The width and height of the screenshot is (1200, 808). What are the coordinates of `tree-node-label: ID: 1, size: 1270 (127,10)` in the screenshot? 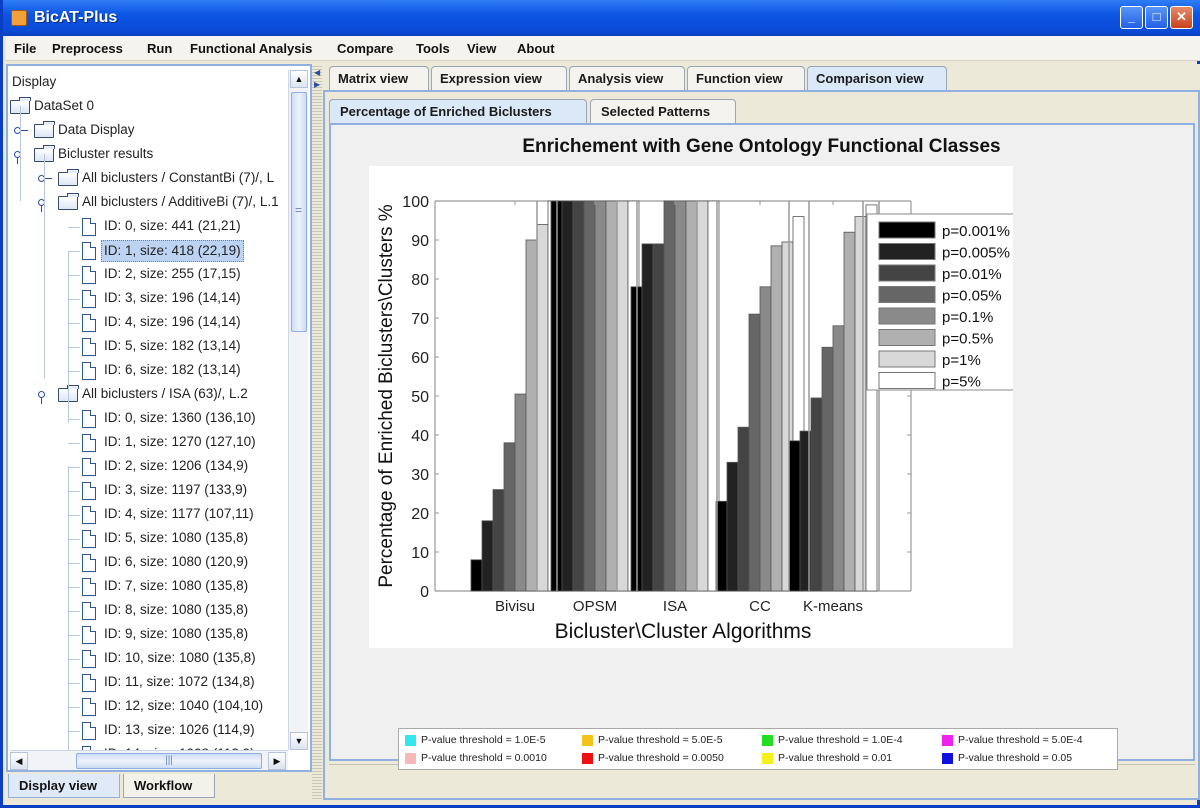 It's located at (180, 441).